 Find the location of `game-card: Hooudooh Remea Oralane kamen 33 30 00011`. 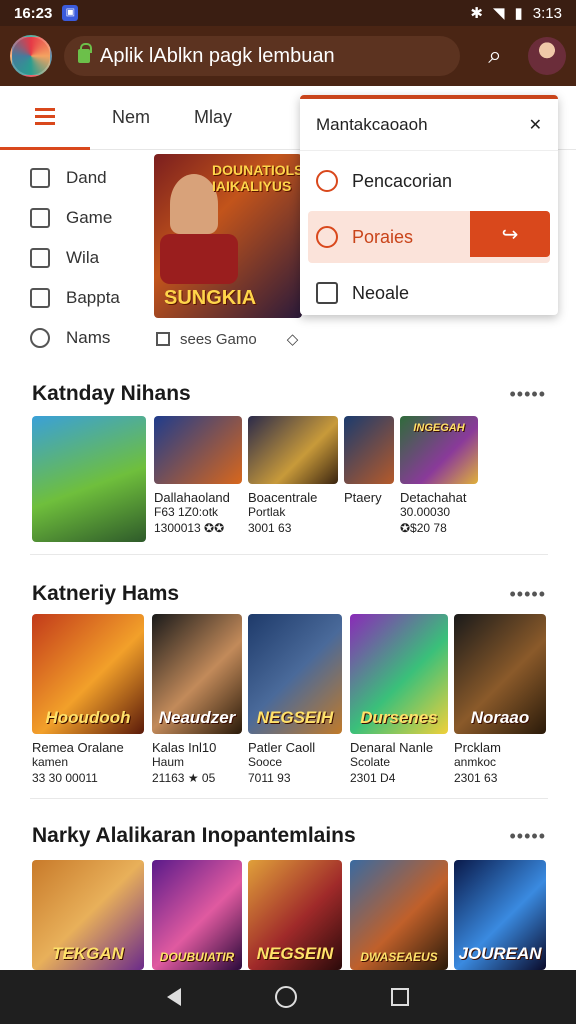

game-card: Hooudooh Remea Oralane kamen 33 30 00011 is located at coordinates (88, 699).